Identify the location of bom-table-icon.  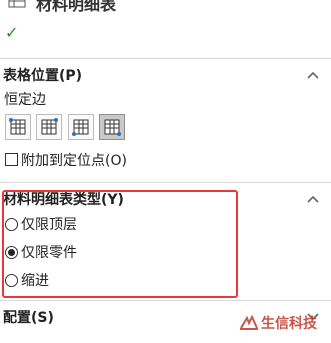
(17, 4).